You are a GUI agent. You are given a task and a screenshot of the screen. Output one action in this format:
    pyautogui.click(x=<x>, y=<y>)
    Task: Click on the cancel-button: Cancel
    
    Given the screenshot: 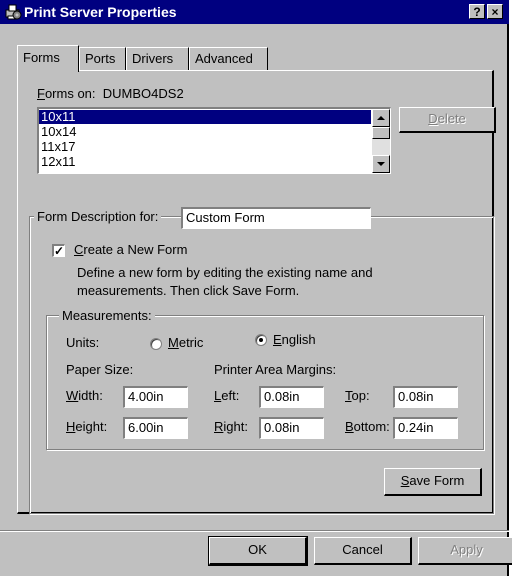 What is the action you would take?
    pyautogui.click(x=363, y=551)
    